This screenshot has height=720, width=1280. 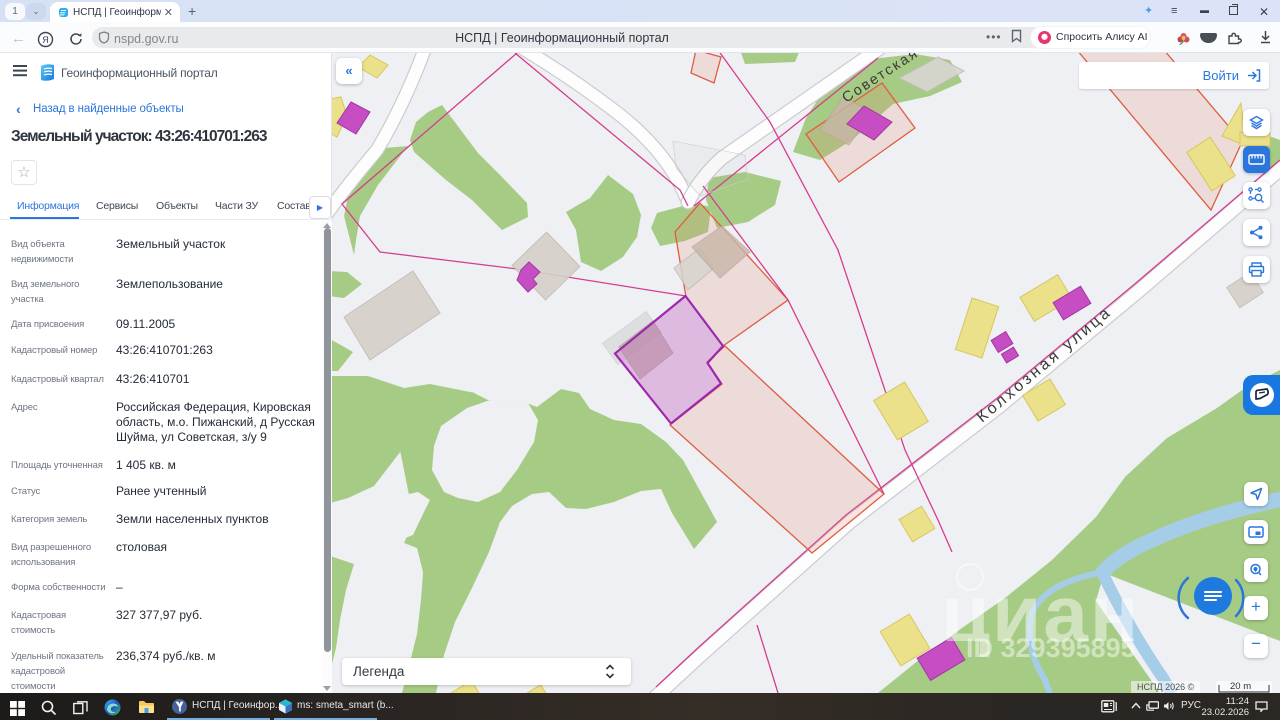 What do you see at coordinates (1051, 648) in the screenshot?
I see `svg-text: ID 329395895` at bounding box center [1051, 648].